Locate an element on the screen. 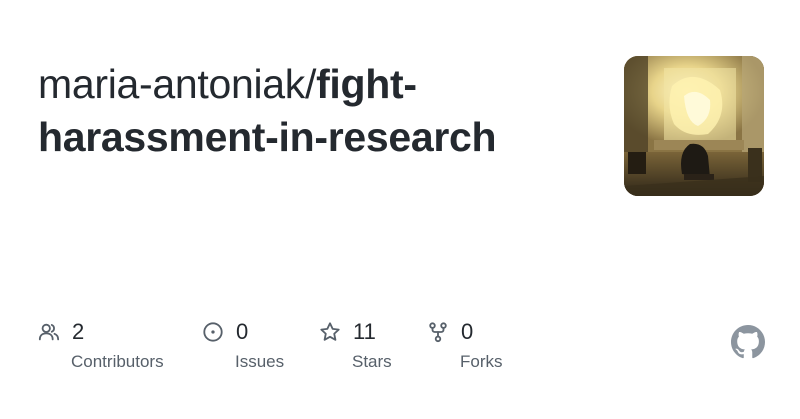 This screenshot has width=800, height=419. stat-issues: 0 Issues is located at coordinates (243, 345).